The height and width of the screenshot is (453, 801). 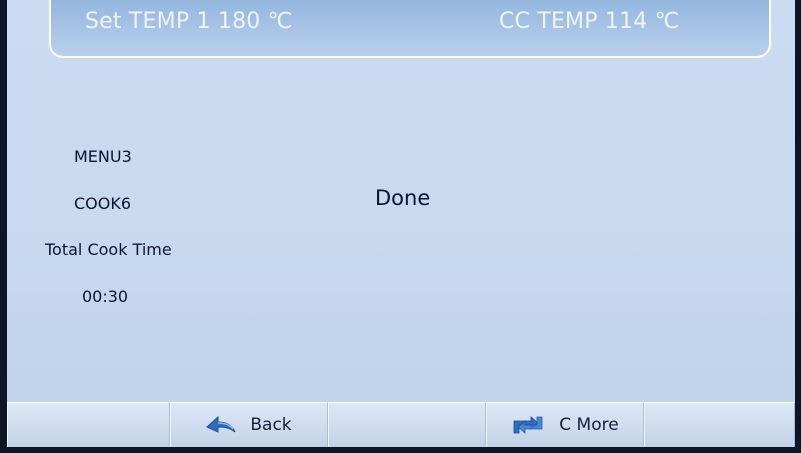 What do you see at coordinates (103, 203) in the screenshot?
I see `cook-name: COOK6` at bounding box center [103, 203].